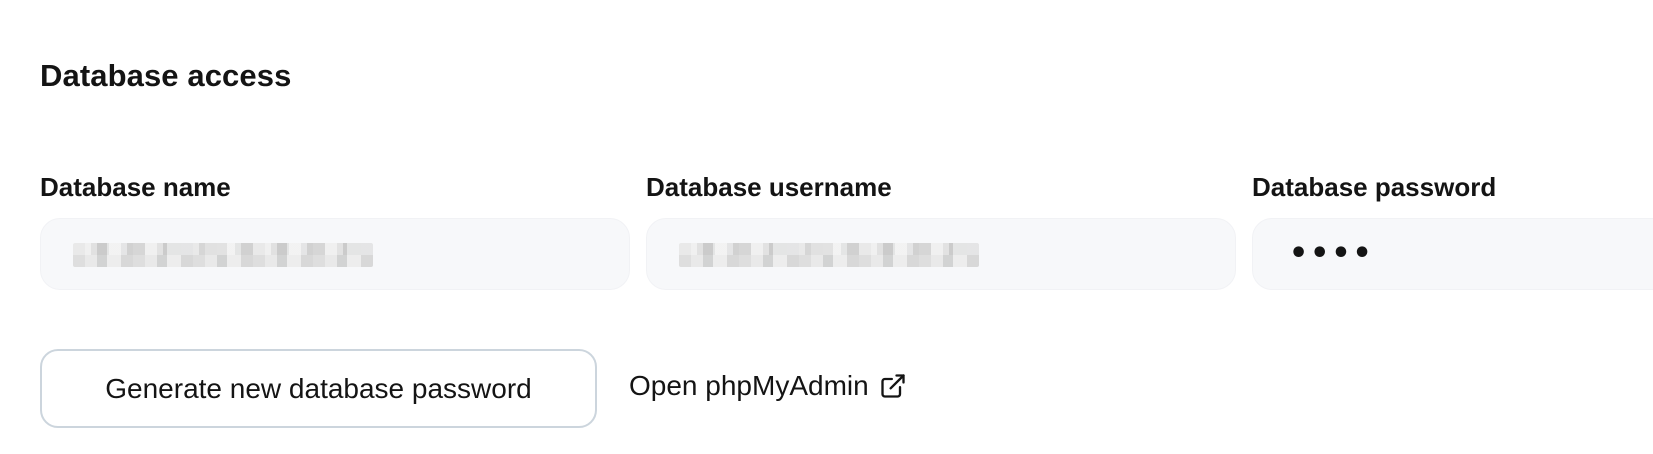  I want to click on external-link-icon, so click(893, 386).